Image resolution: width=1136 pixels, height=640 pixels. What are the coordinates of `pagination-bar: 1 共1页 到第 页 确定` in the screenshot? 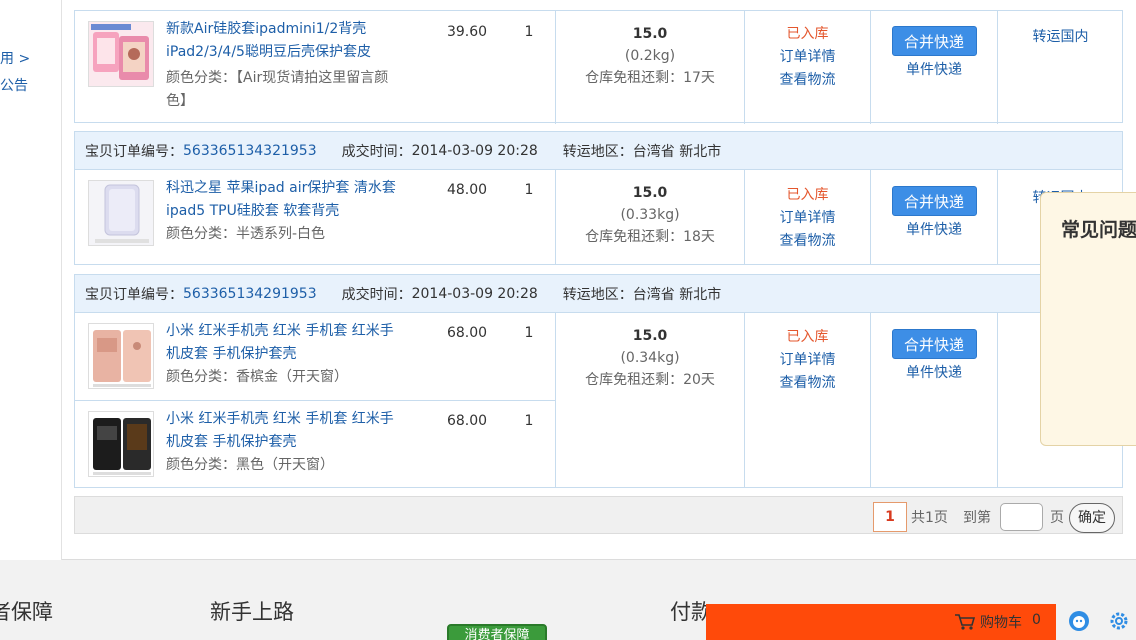 It's located at (598, 515).